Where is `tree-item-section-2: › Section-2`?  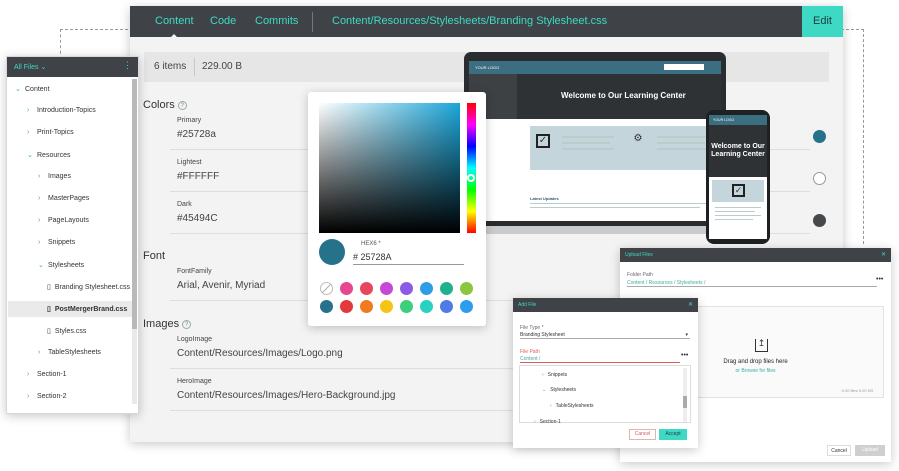 tree-item-section-2: › Section-2 is located at coordinates (47, 396).